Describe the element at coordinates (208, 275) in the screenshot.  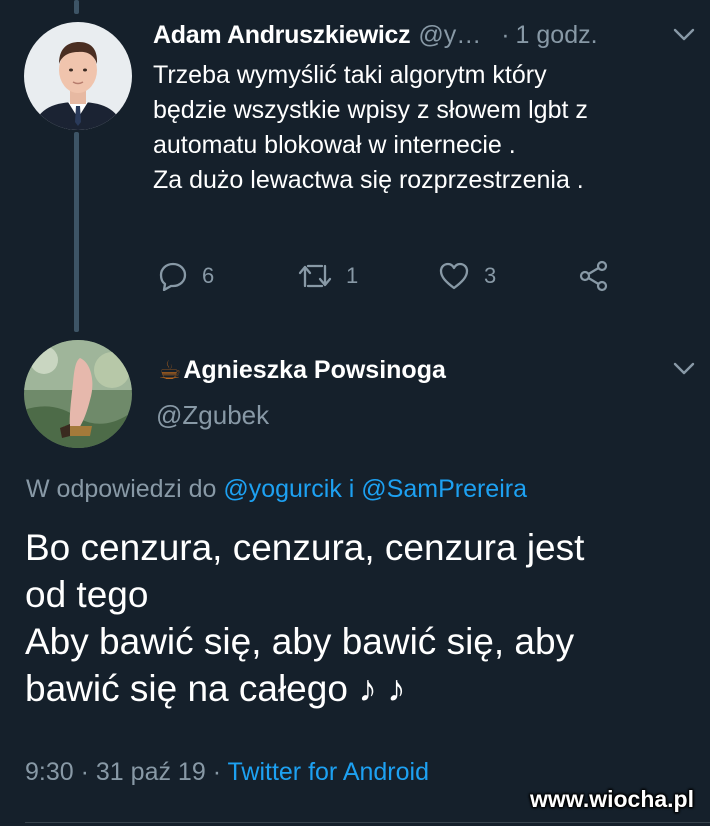
I see `reply-count: 6` at that location.